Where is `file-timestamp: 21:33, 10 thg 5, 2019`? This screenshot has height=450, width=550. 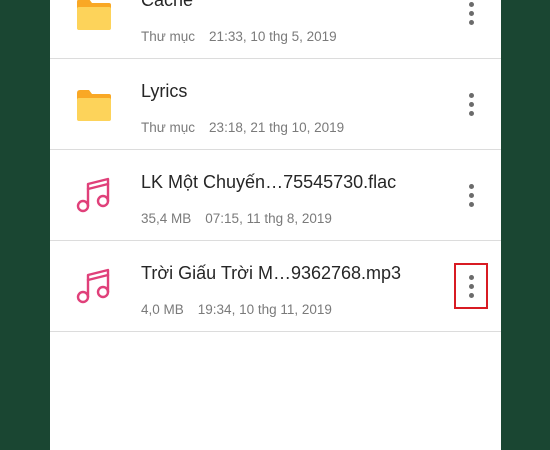 file-timestamp: 21:33, 10 thg 5, 2019 is located at coordinates (273, 36).